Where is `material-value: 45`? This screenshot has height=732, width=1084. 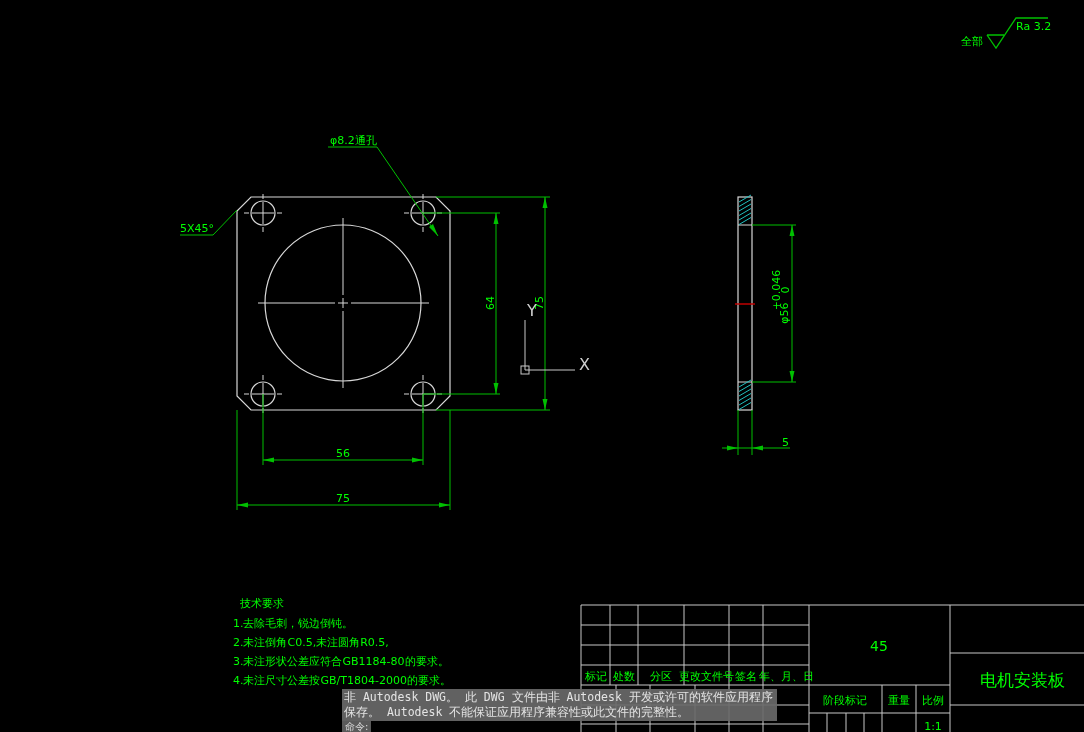 material-value: 45 is located at coordinates (879, 646).